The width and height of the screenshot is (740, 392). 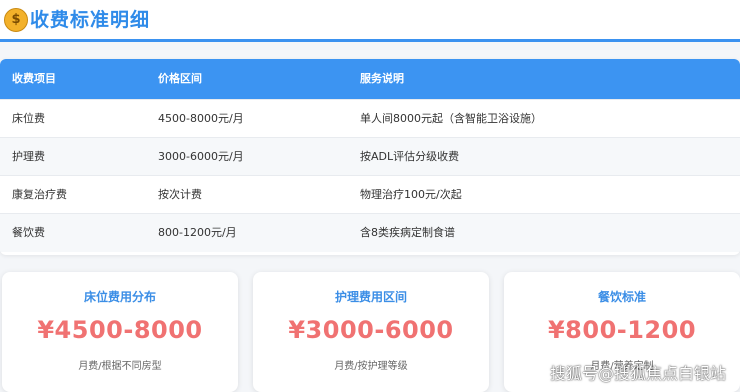 I want to click on table-row: 护理费 3000-6000元/月 按ADL评估分级收费, so click(x=370, y=156).